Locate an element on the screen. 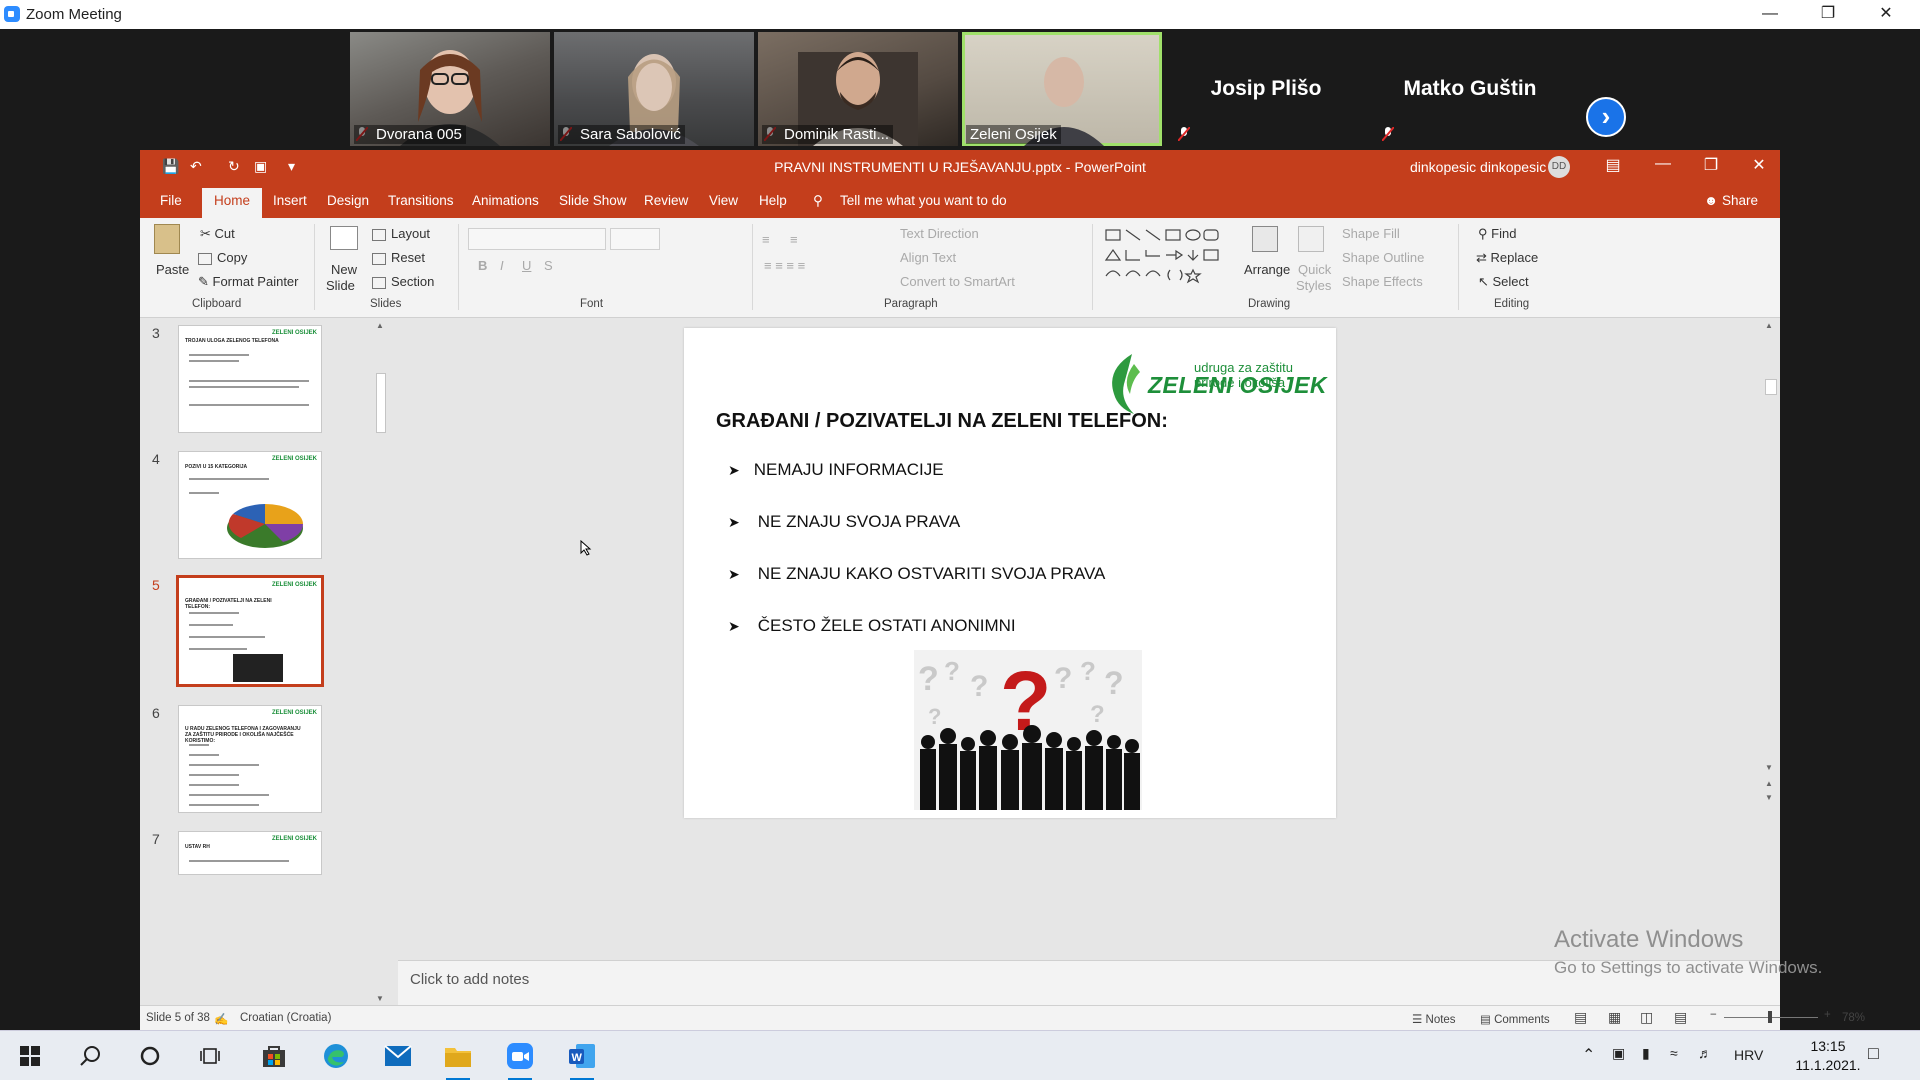 The width and height of the screenshot is (1920, 1080). close-button: ✕ is located at coordinates (1886, 14).